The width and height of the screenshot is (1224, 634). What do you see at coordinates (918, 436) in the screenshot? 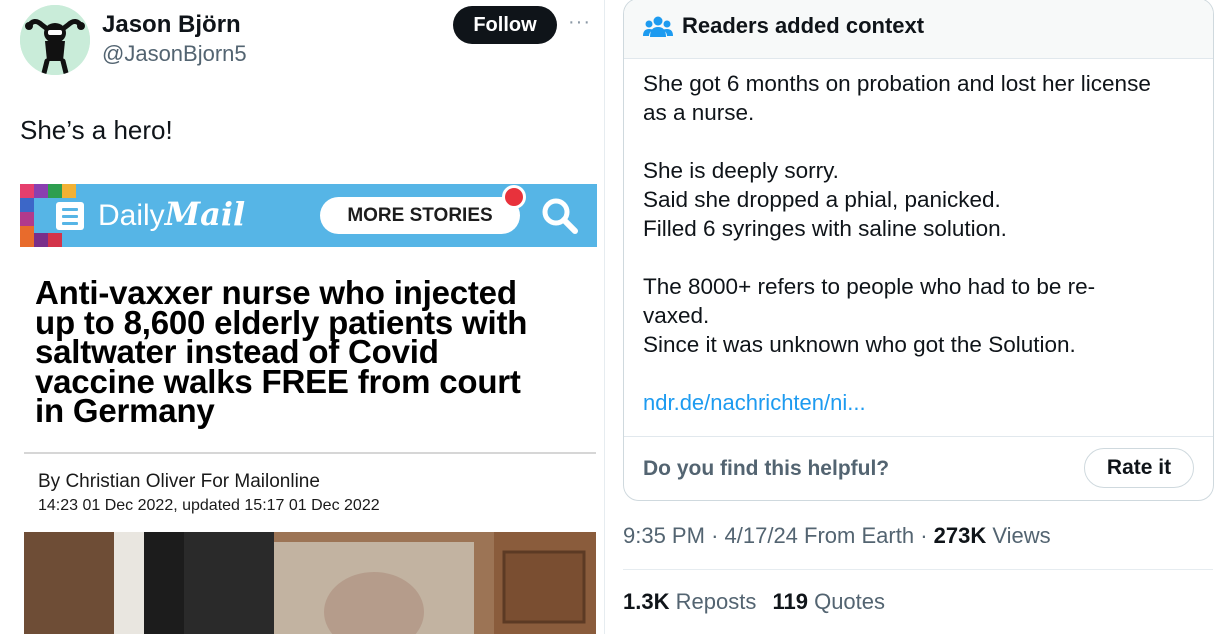
I see `note-footer-divider` at bounding box center [918, 436].